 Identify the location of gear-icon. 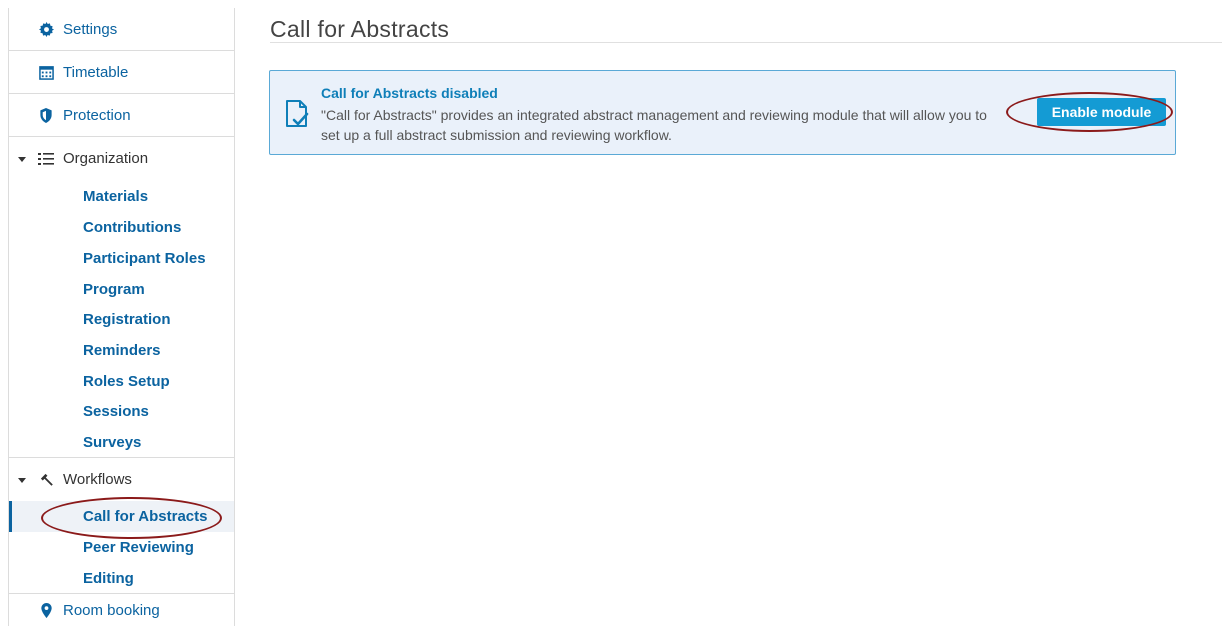
(46, 29).